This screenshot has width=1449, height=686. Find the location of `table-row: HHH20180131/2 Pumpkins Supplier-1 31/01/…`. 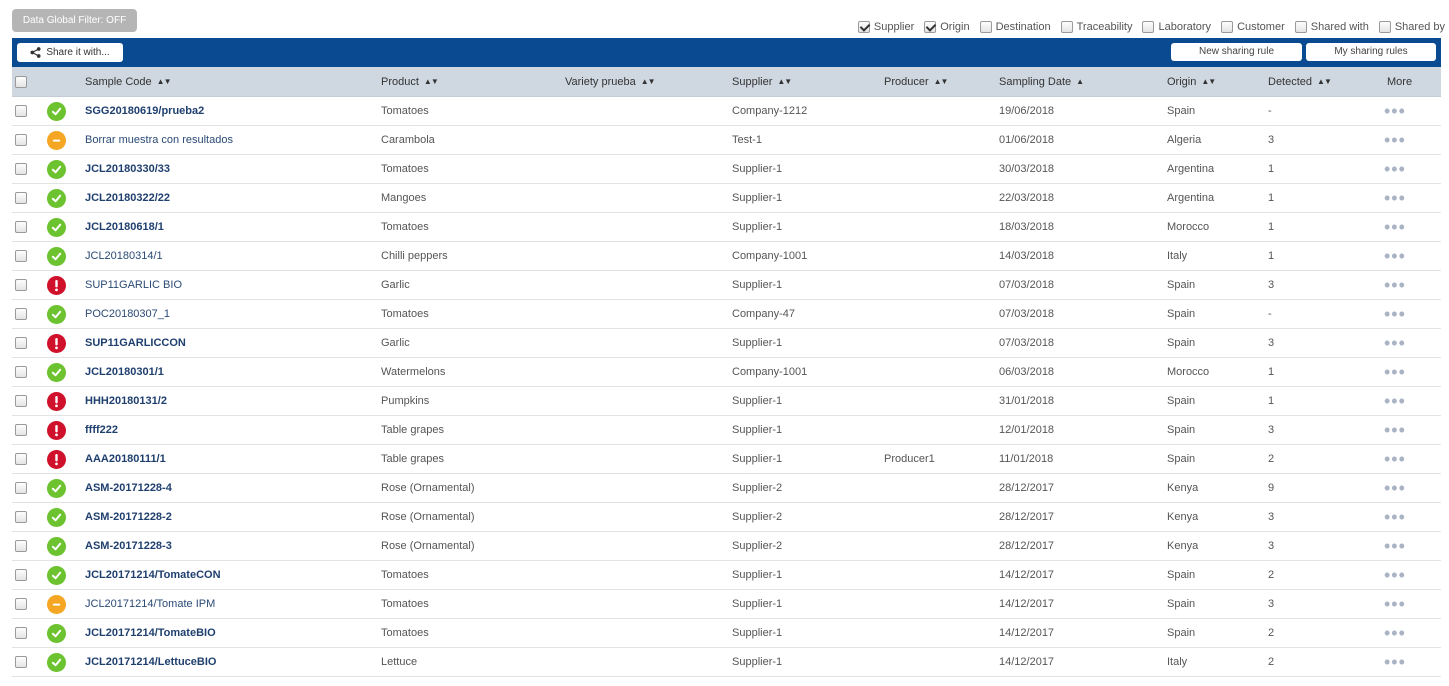

table-row: HHH20180131/2 Pumpkins Supplier-1 31/01/… is located at coordinates (726, 401).